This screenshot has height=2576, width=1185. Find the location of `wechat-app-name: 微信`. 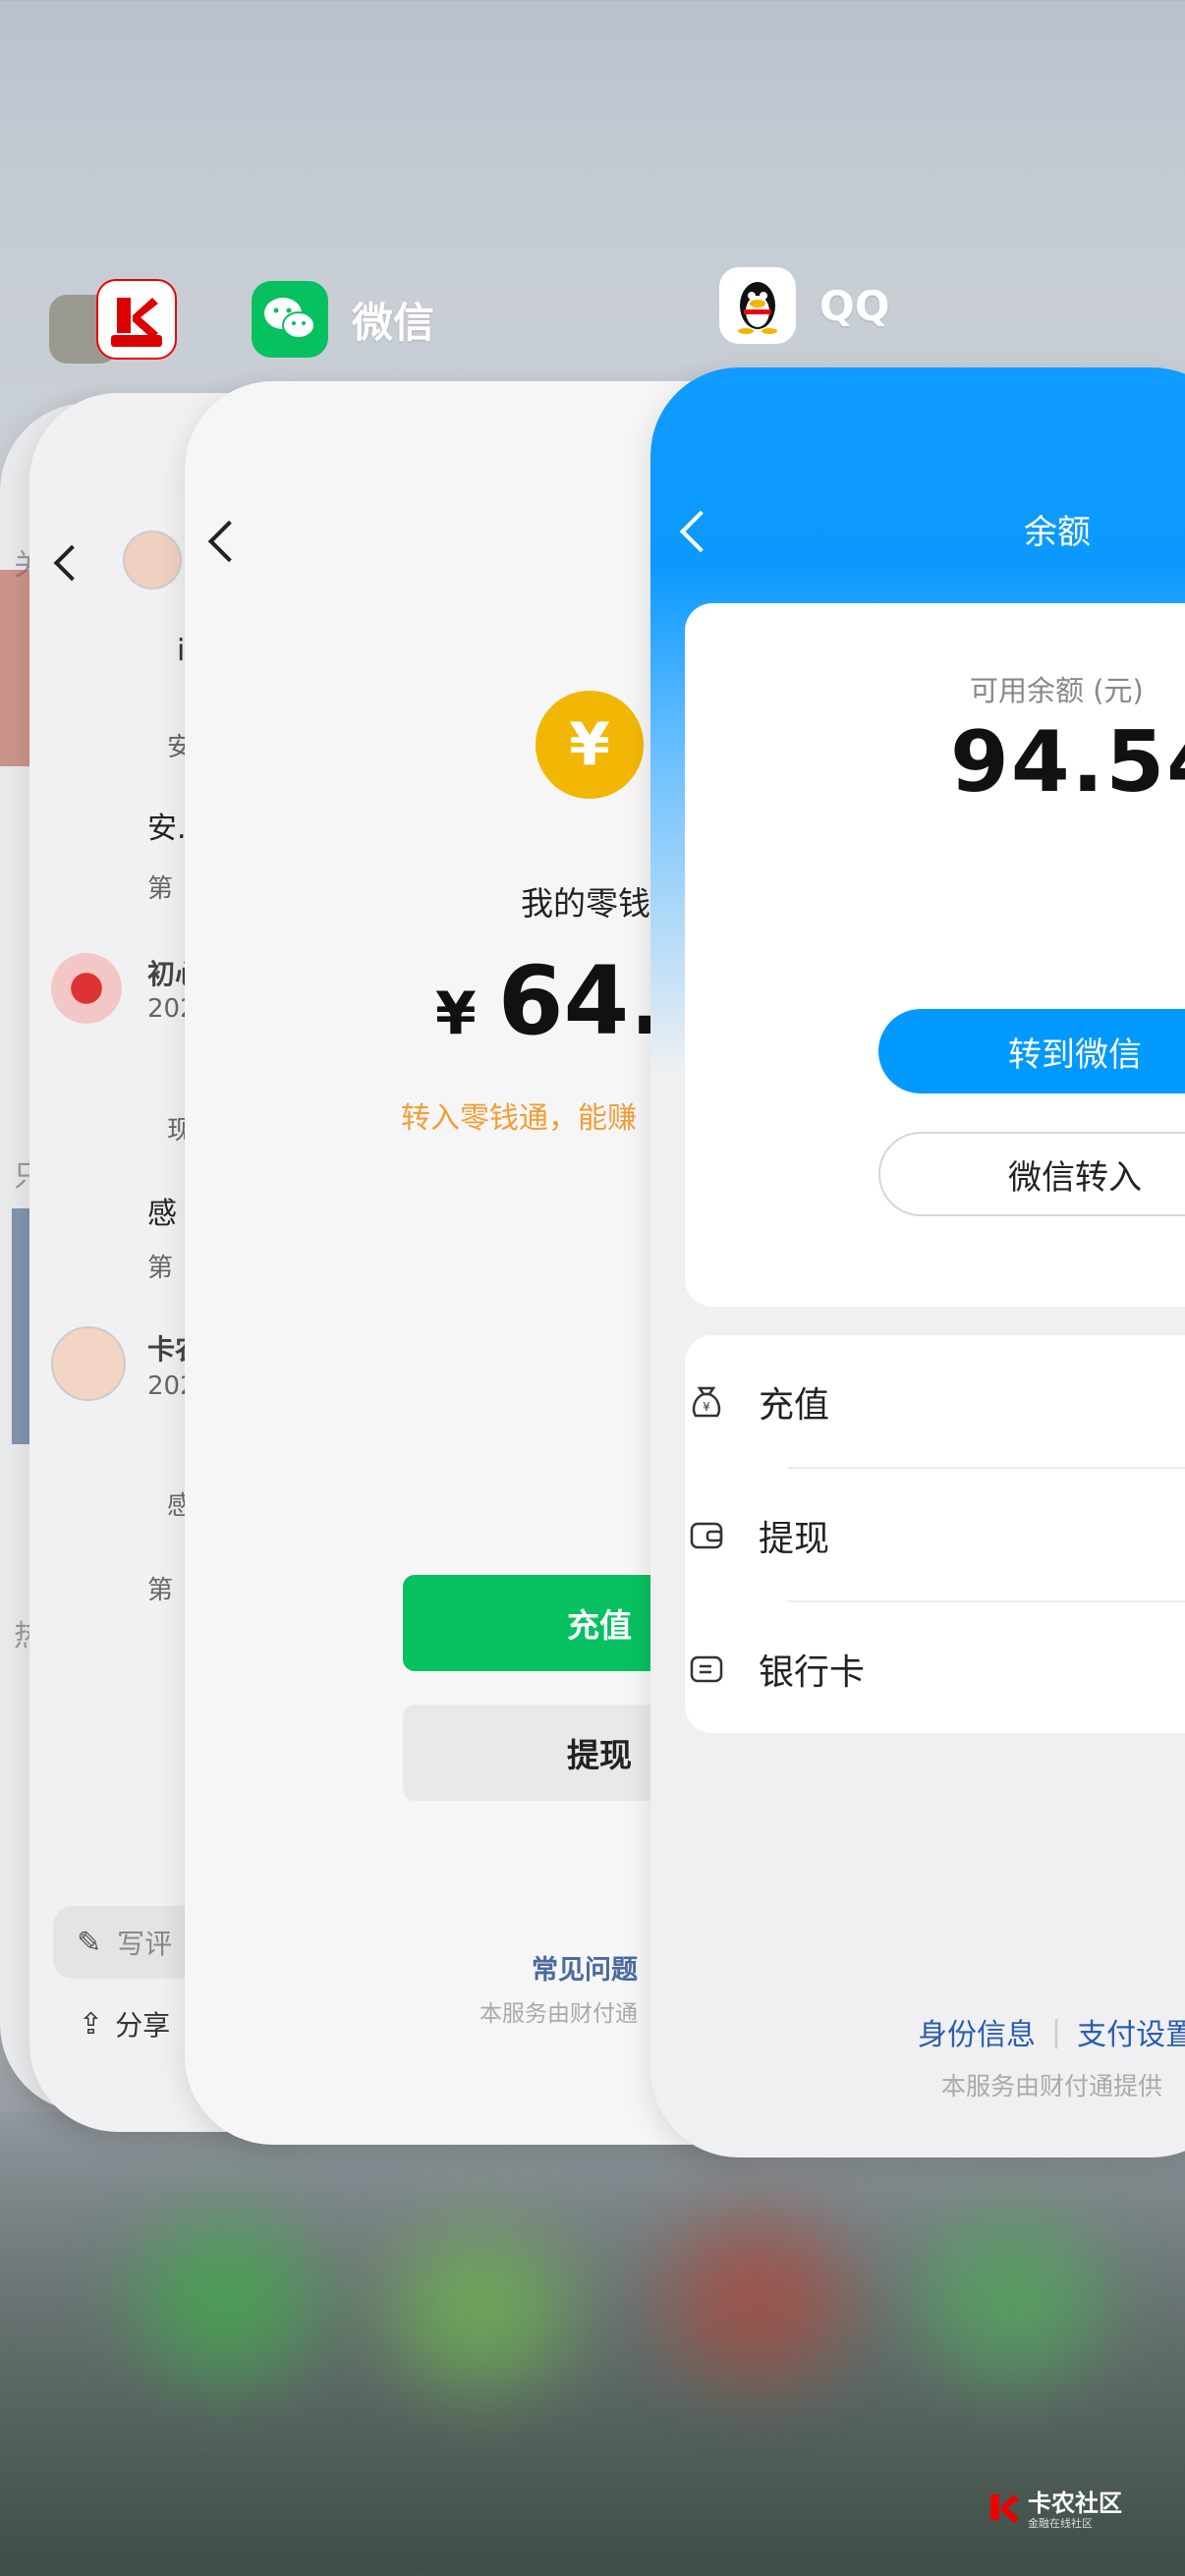

wechat-app-name: 微信 is located at coordinates (394, 322).